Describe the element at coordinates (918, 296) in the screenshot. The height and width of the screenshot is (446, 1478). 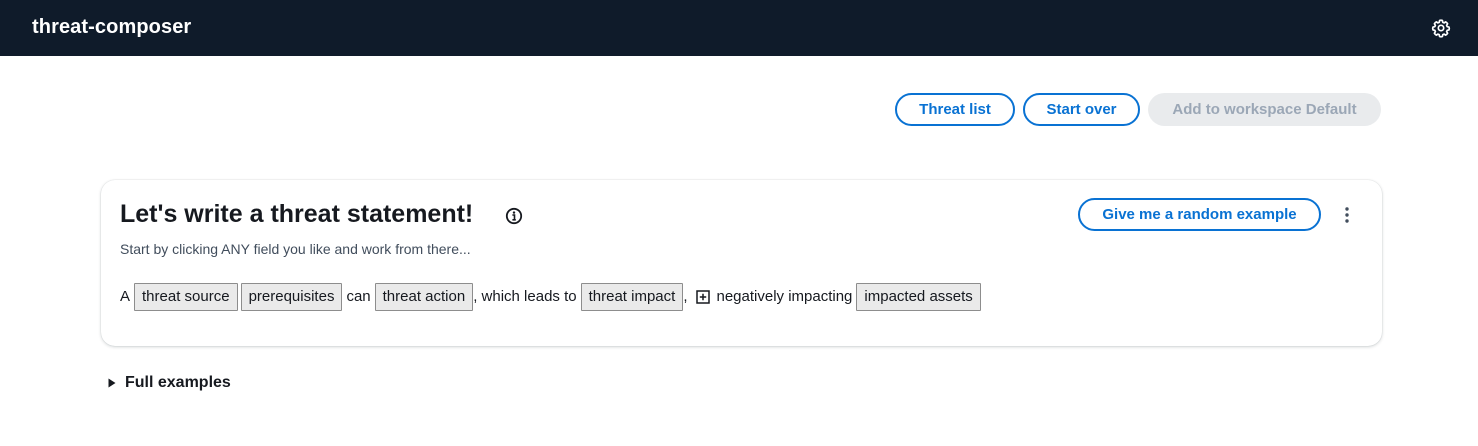
I see `impacted-assets-field: impacted assets` at that location.